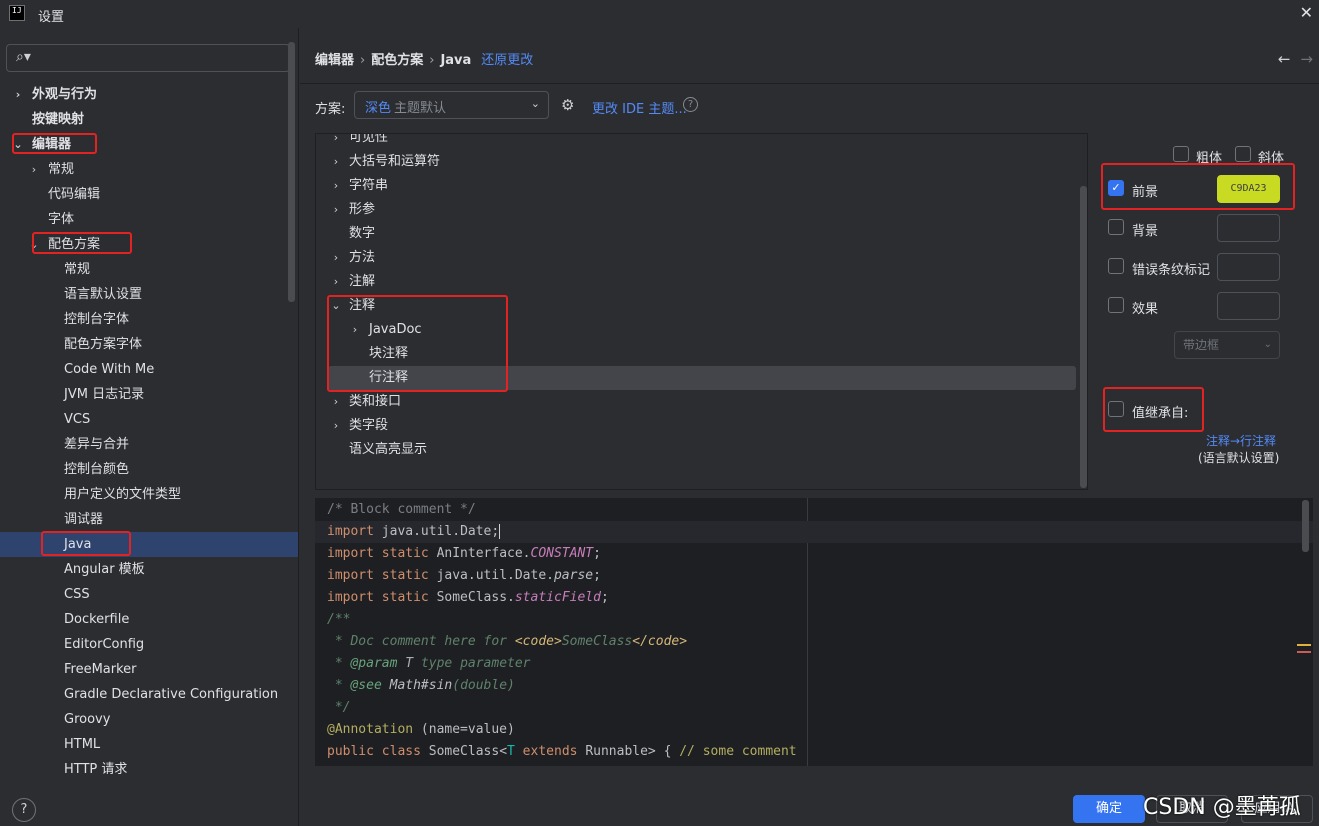 The image size is (1319, 826). What do you see at coordinates (1248, 306) in the screenshot?
I see `effects-color-swatch` at bounding box center [1248, 306].